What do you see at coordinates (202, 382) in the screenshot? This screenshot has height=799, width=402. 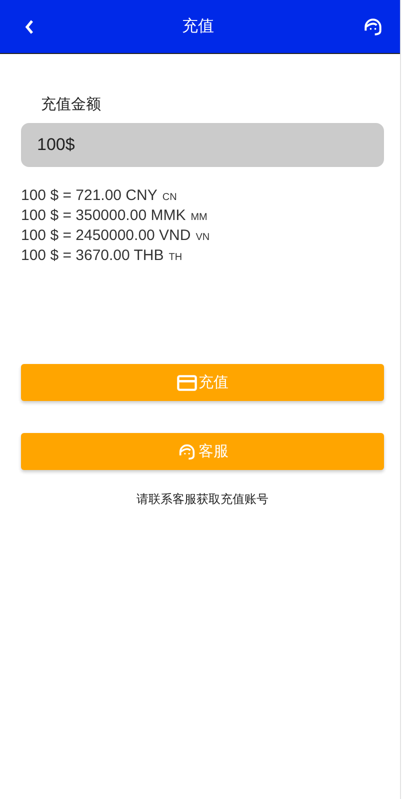 I see `action-button: 充值` at bounding box center [202, 382].